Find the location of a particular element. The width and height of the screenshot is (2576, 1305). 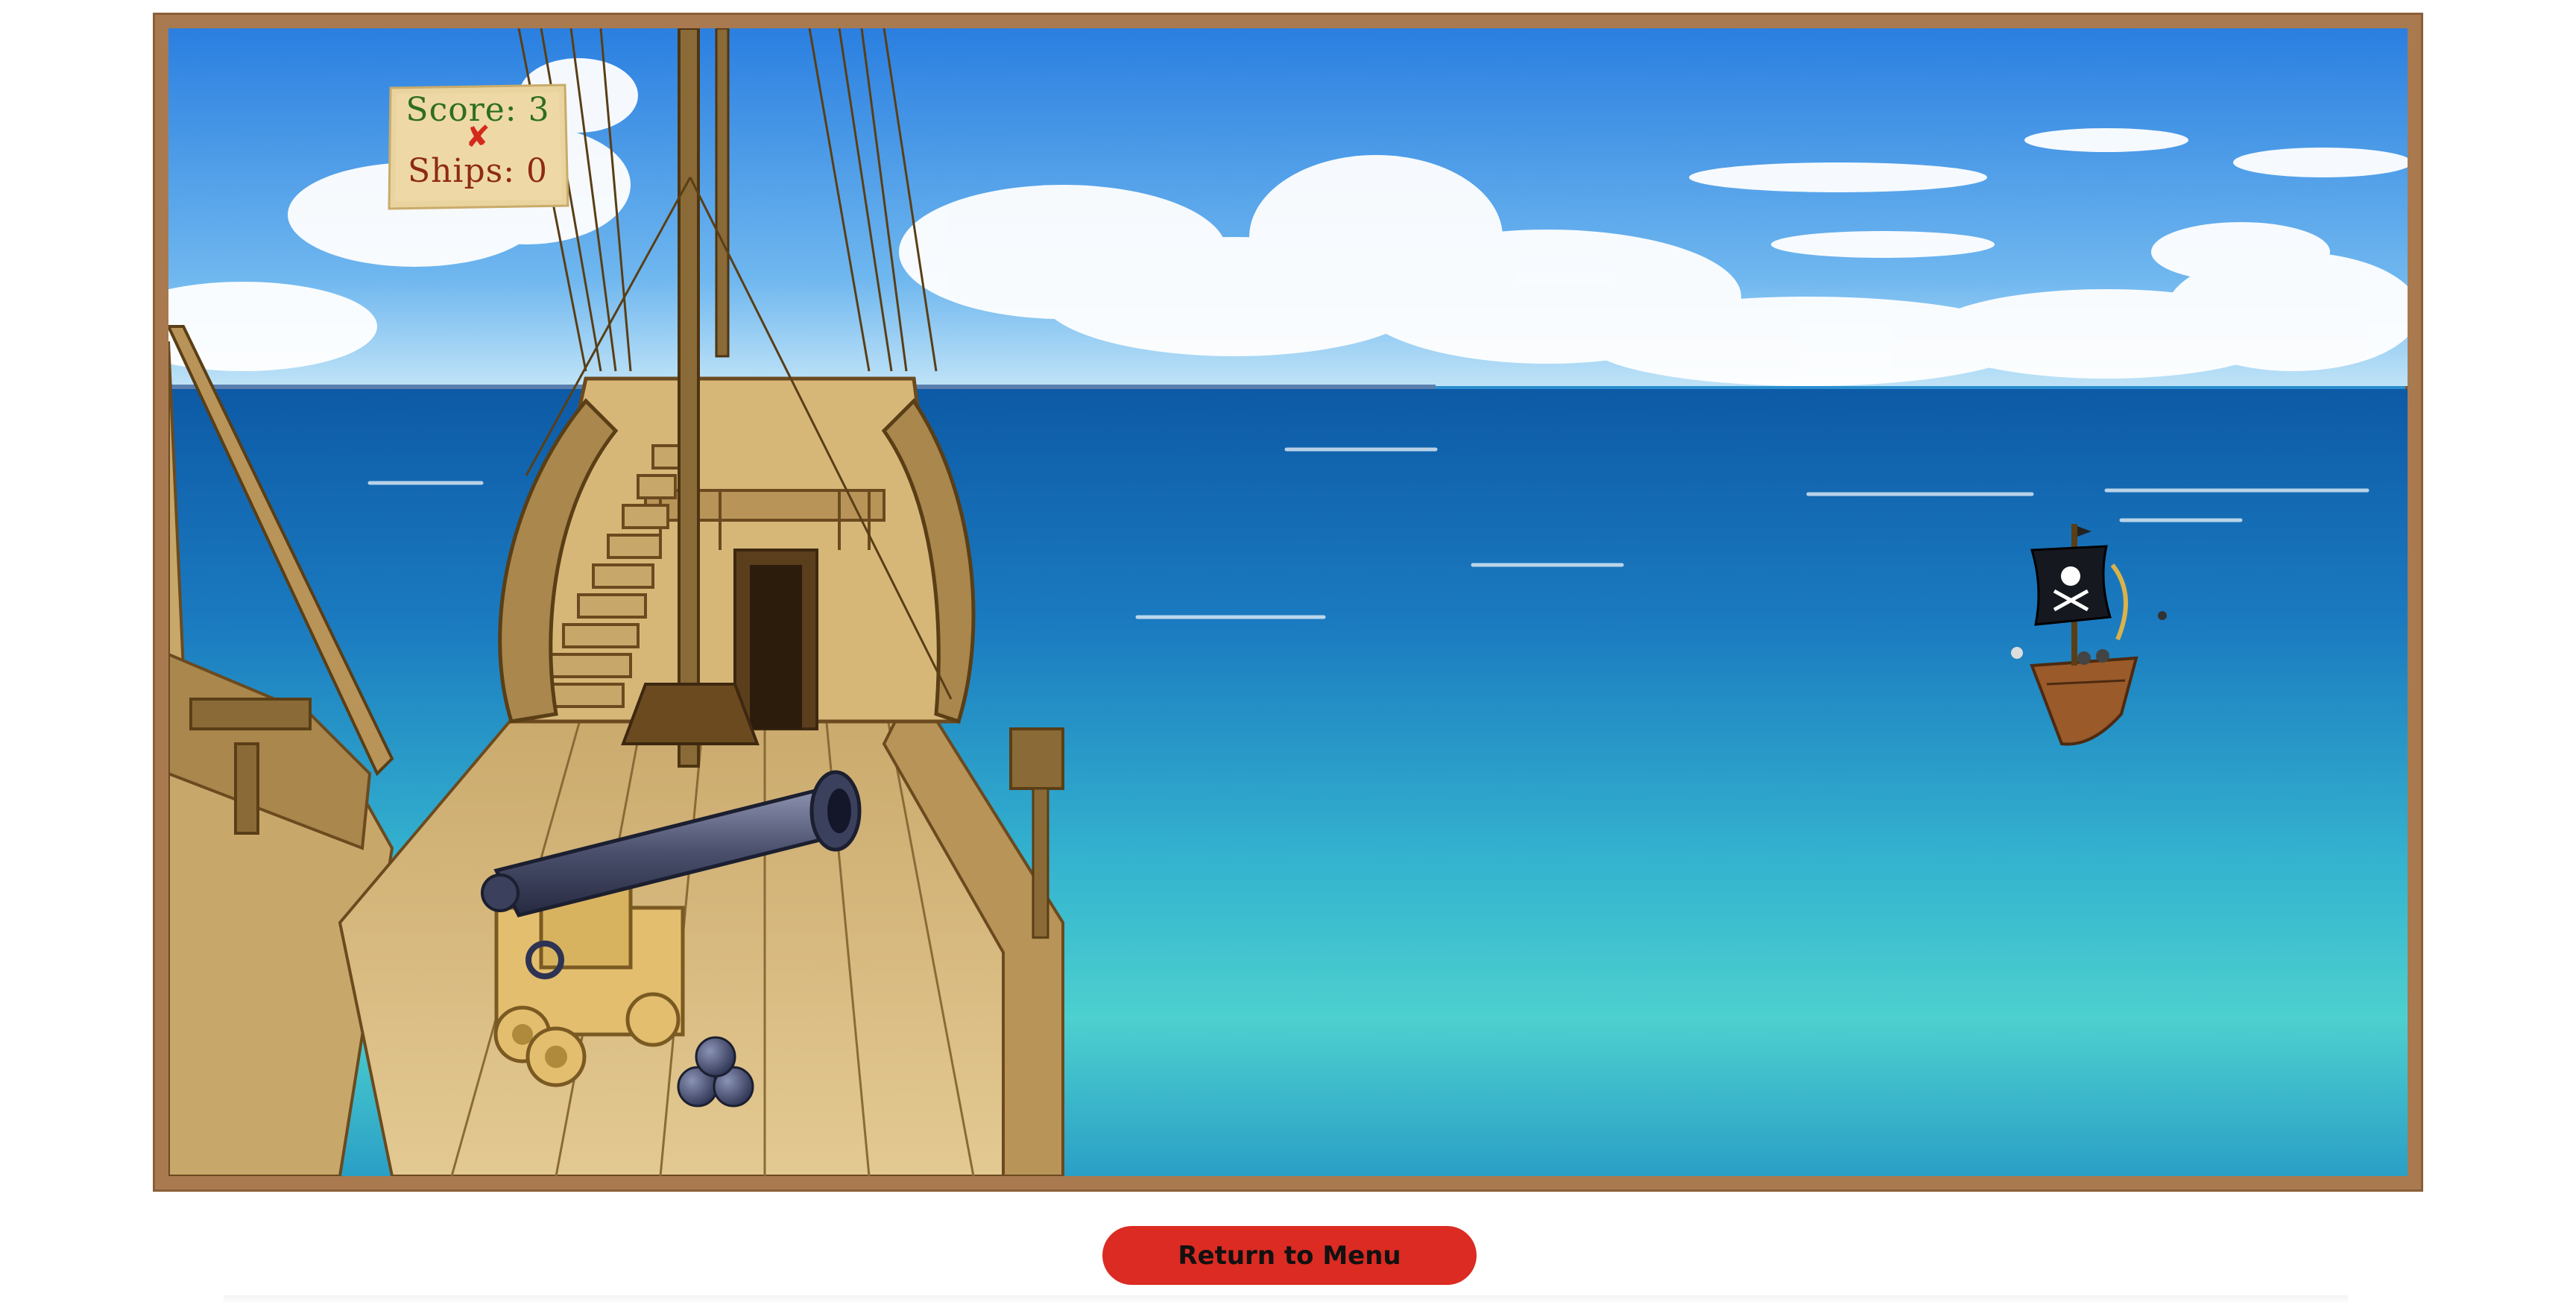

footer-shadow is located at coordinates (1286, 1299).